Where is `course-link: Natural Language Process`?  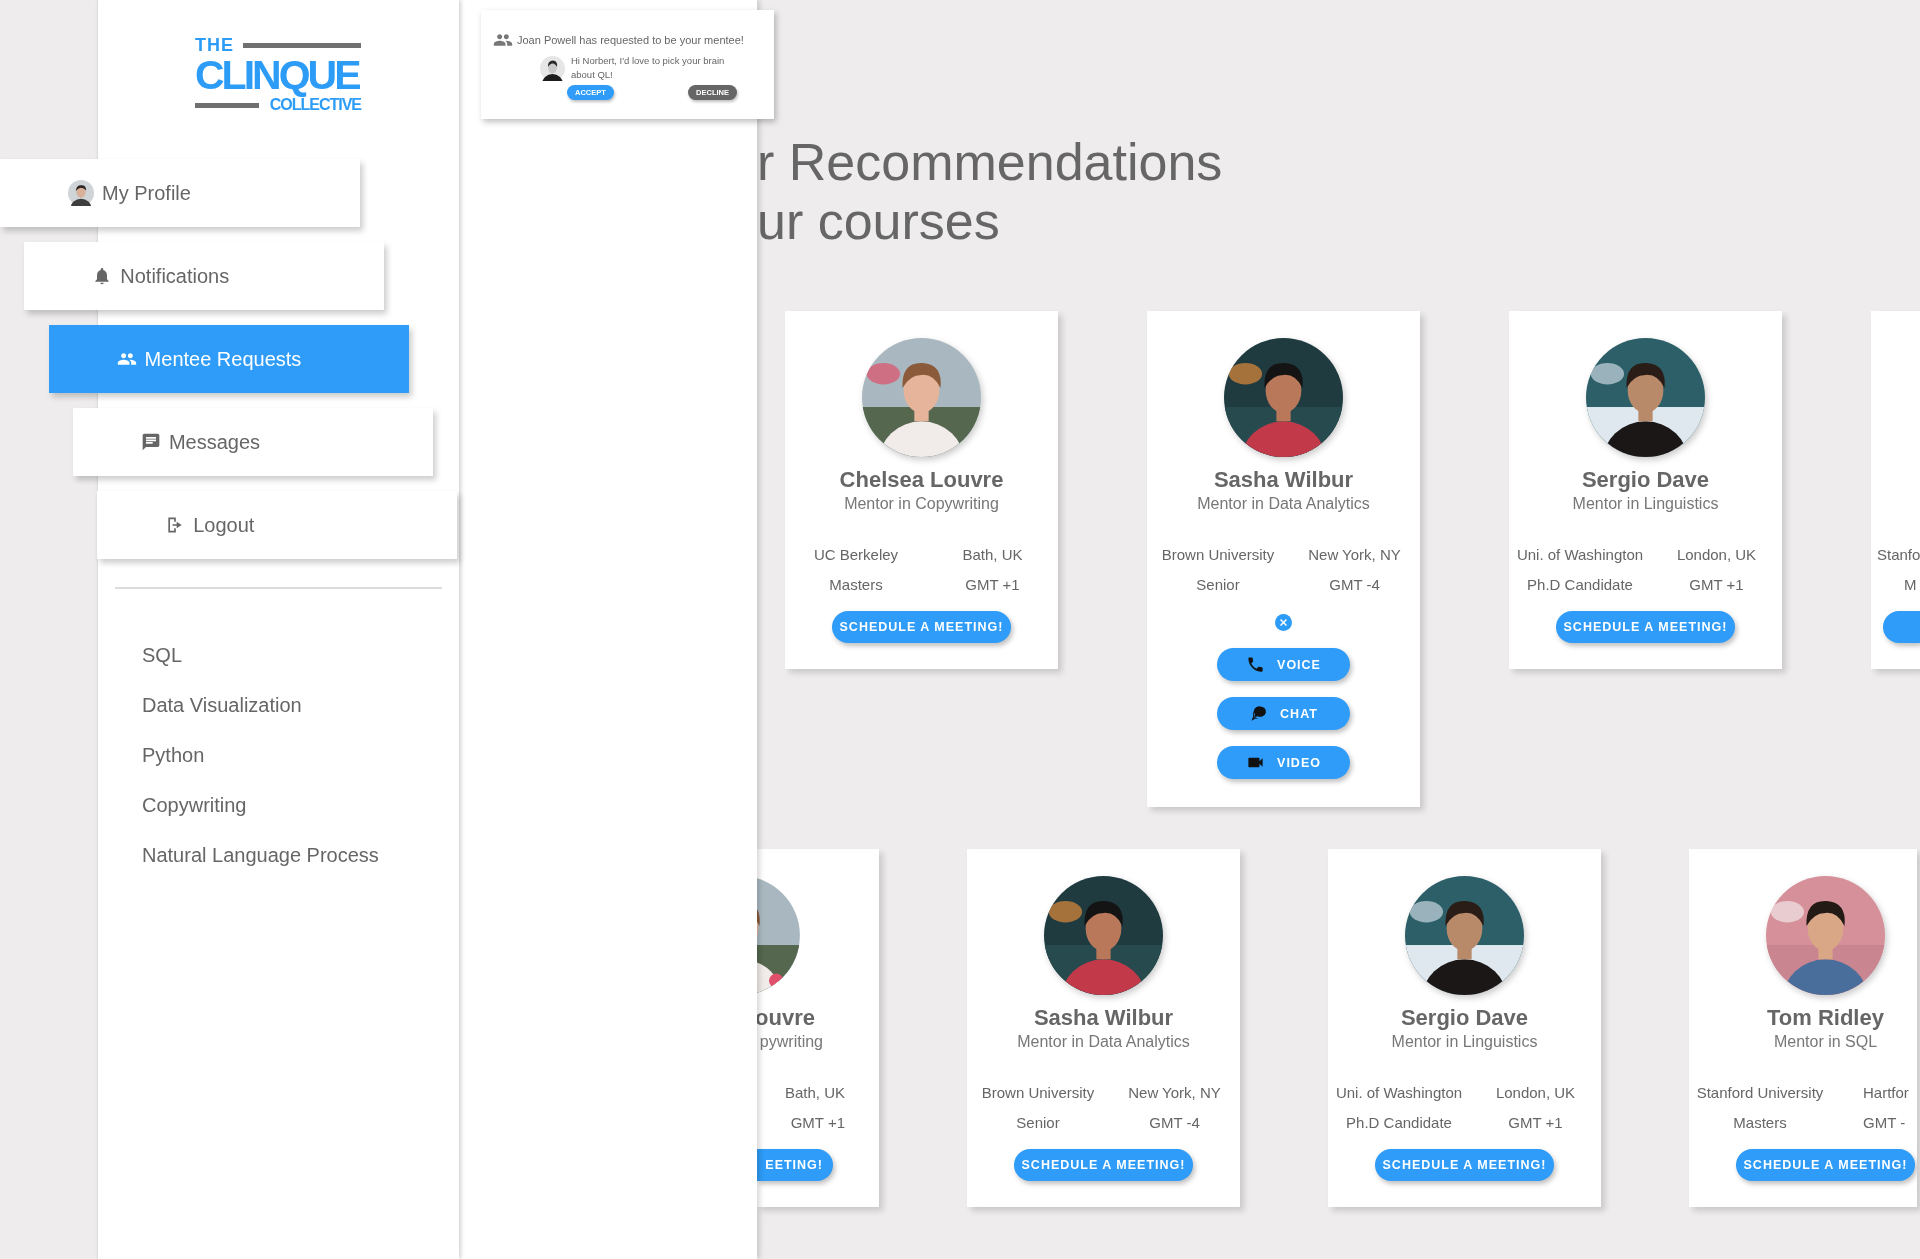 course-link: Natural Language Process is located at coordinates (260, 855).